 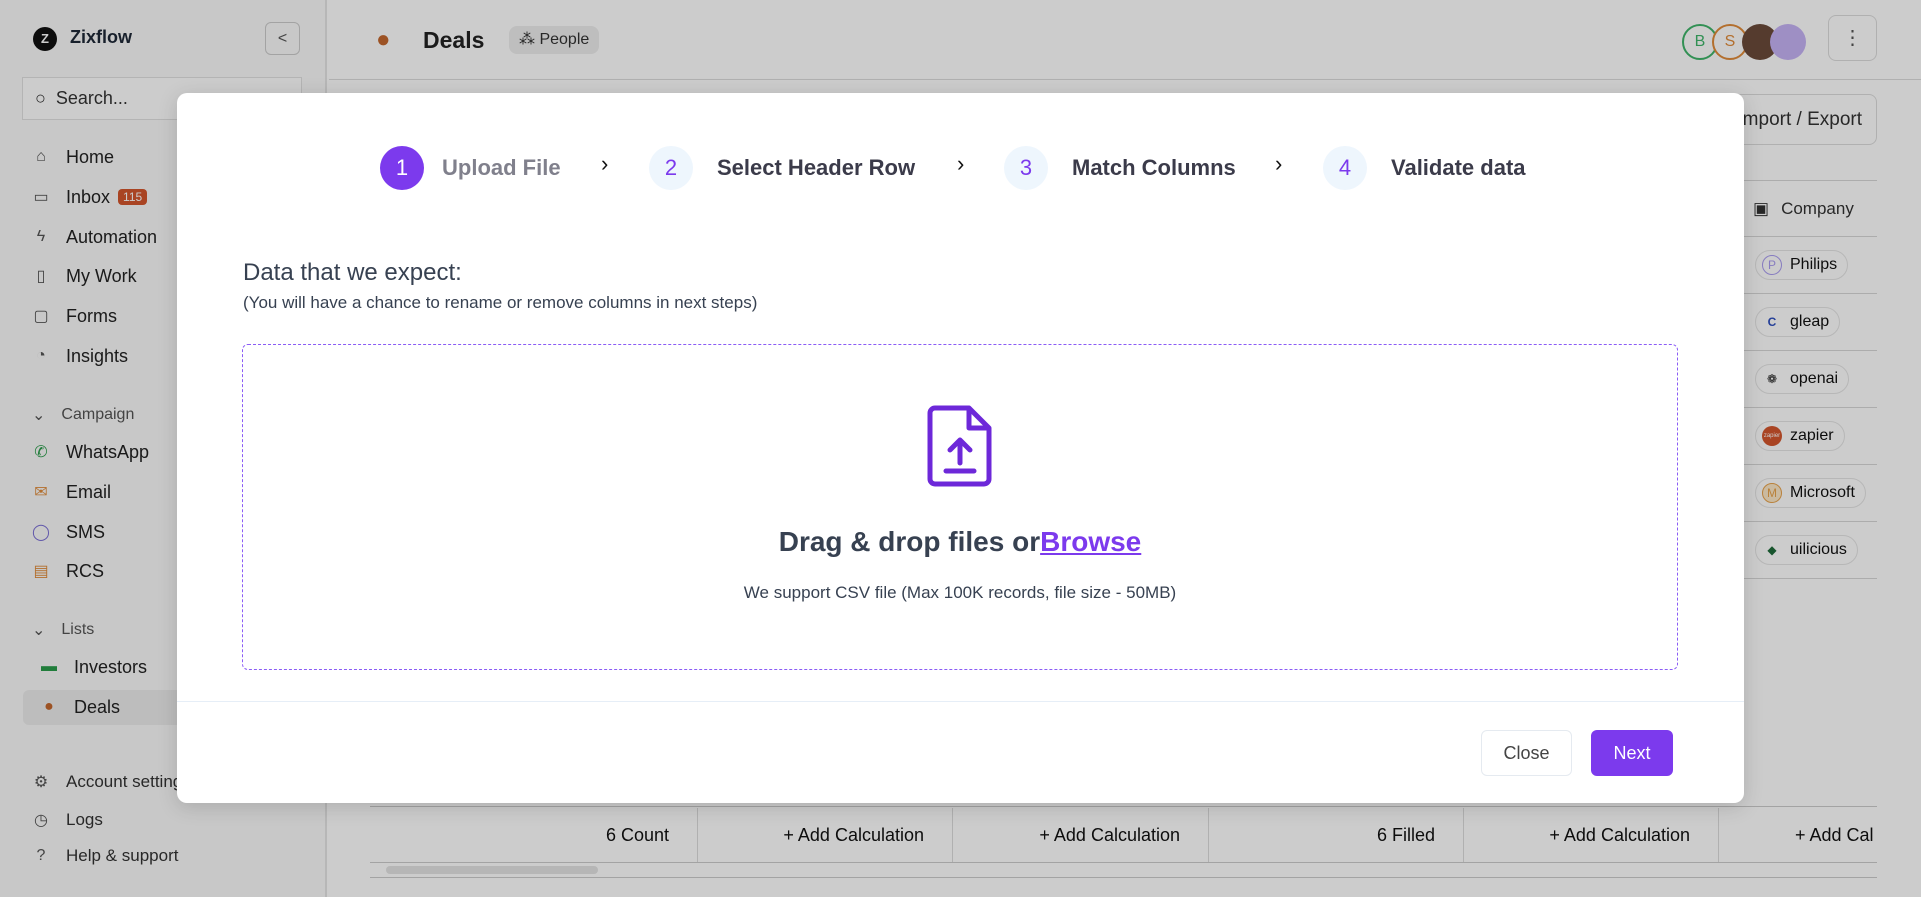 What do you see at coordinates (402, 168) in the screenshot?
I see `step-number: 1` at bounding box center [402, 168].